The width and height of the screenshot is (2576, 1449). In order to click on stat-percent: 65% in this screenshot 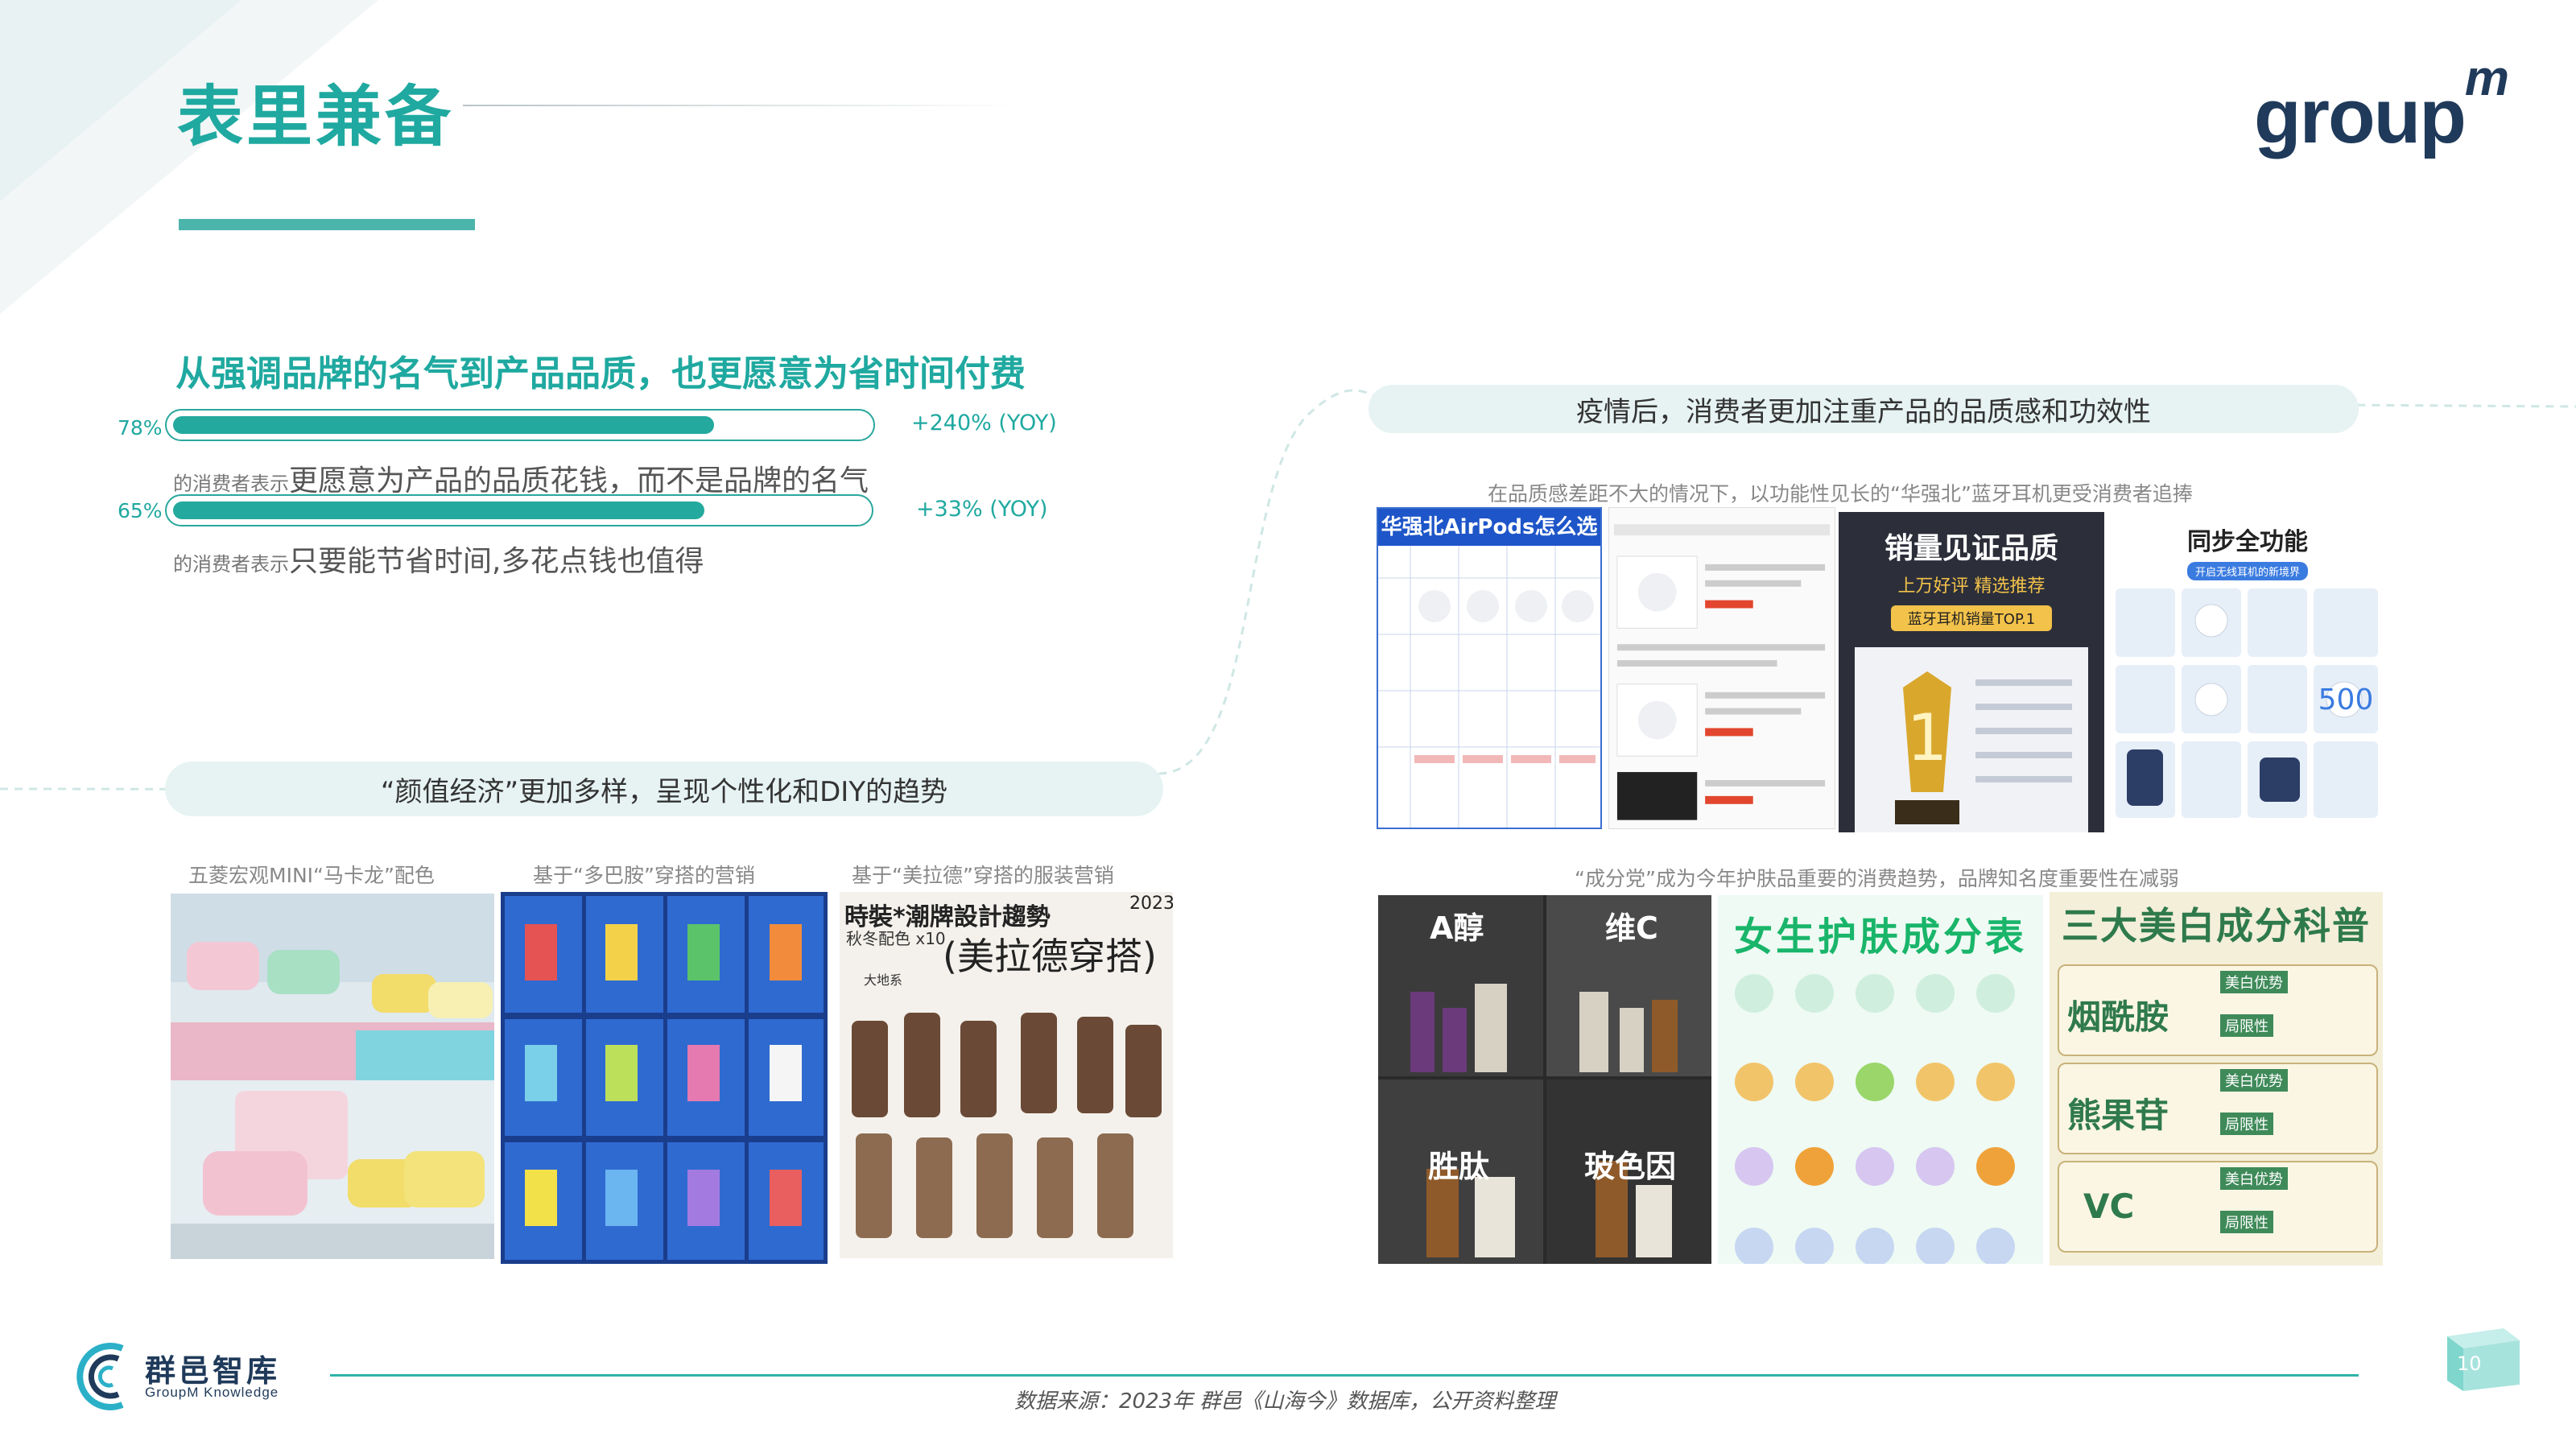, I will do `click(140, 510)`.